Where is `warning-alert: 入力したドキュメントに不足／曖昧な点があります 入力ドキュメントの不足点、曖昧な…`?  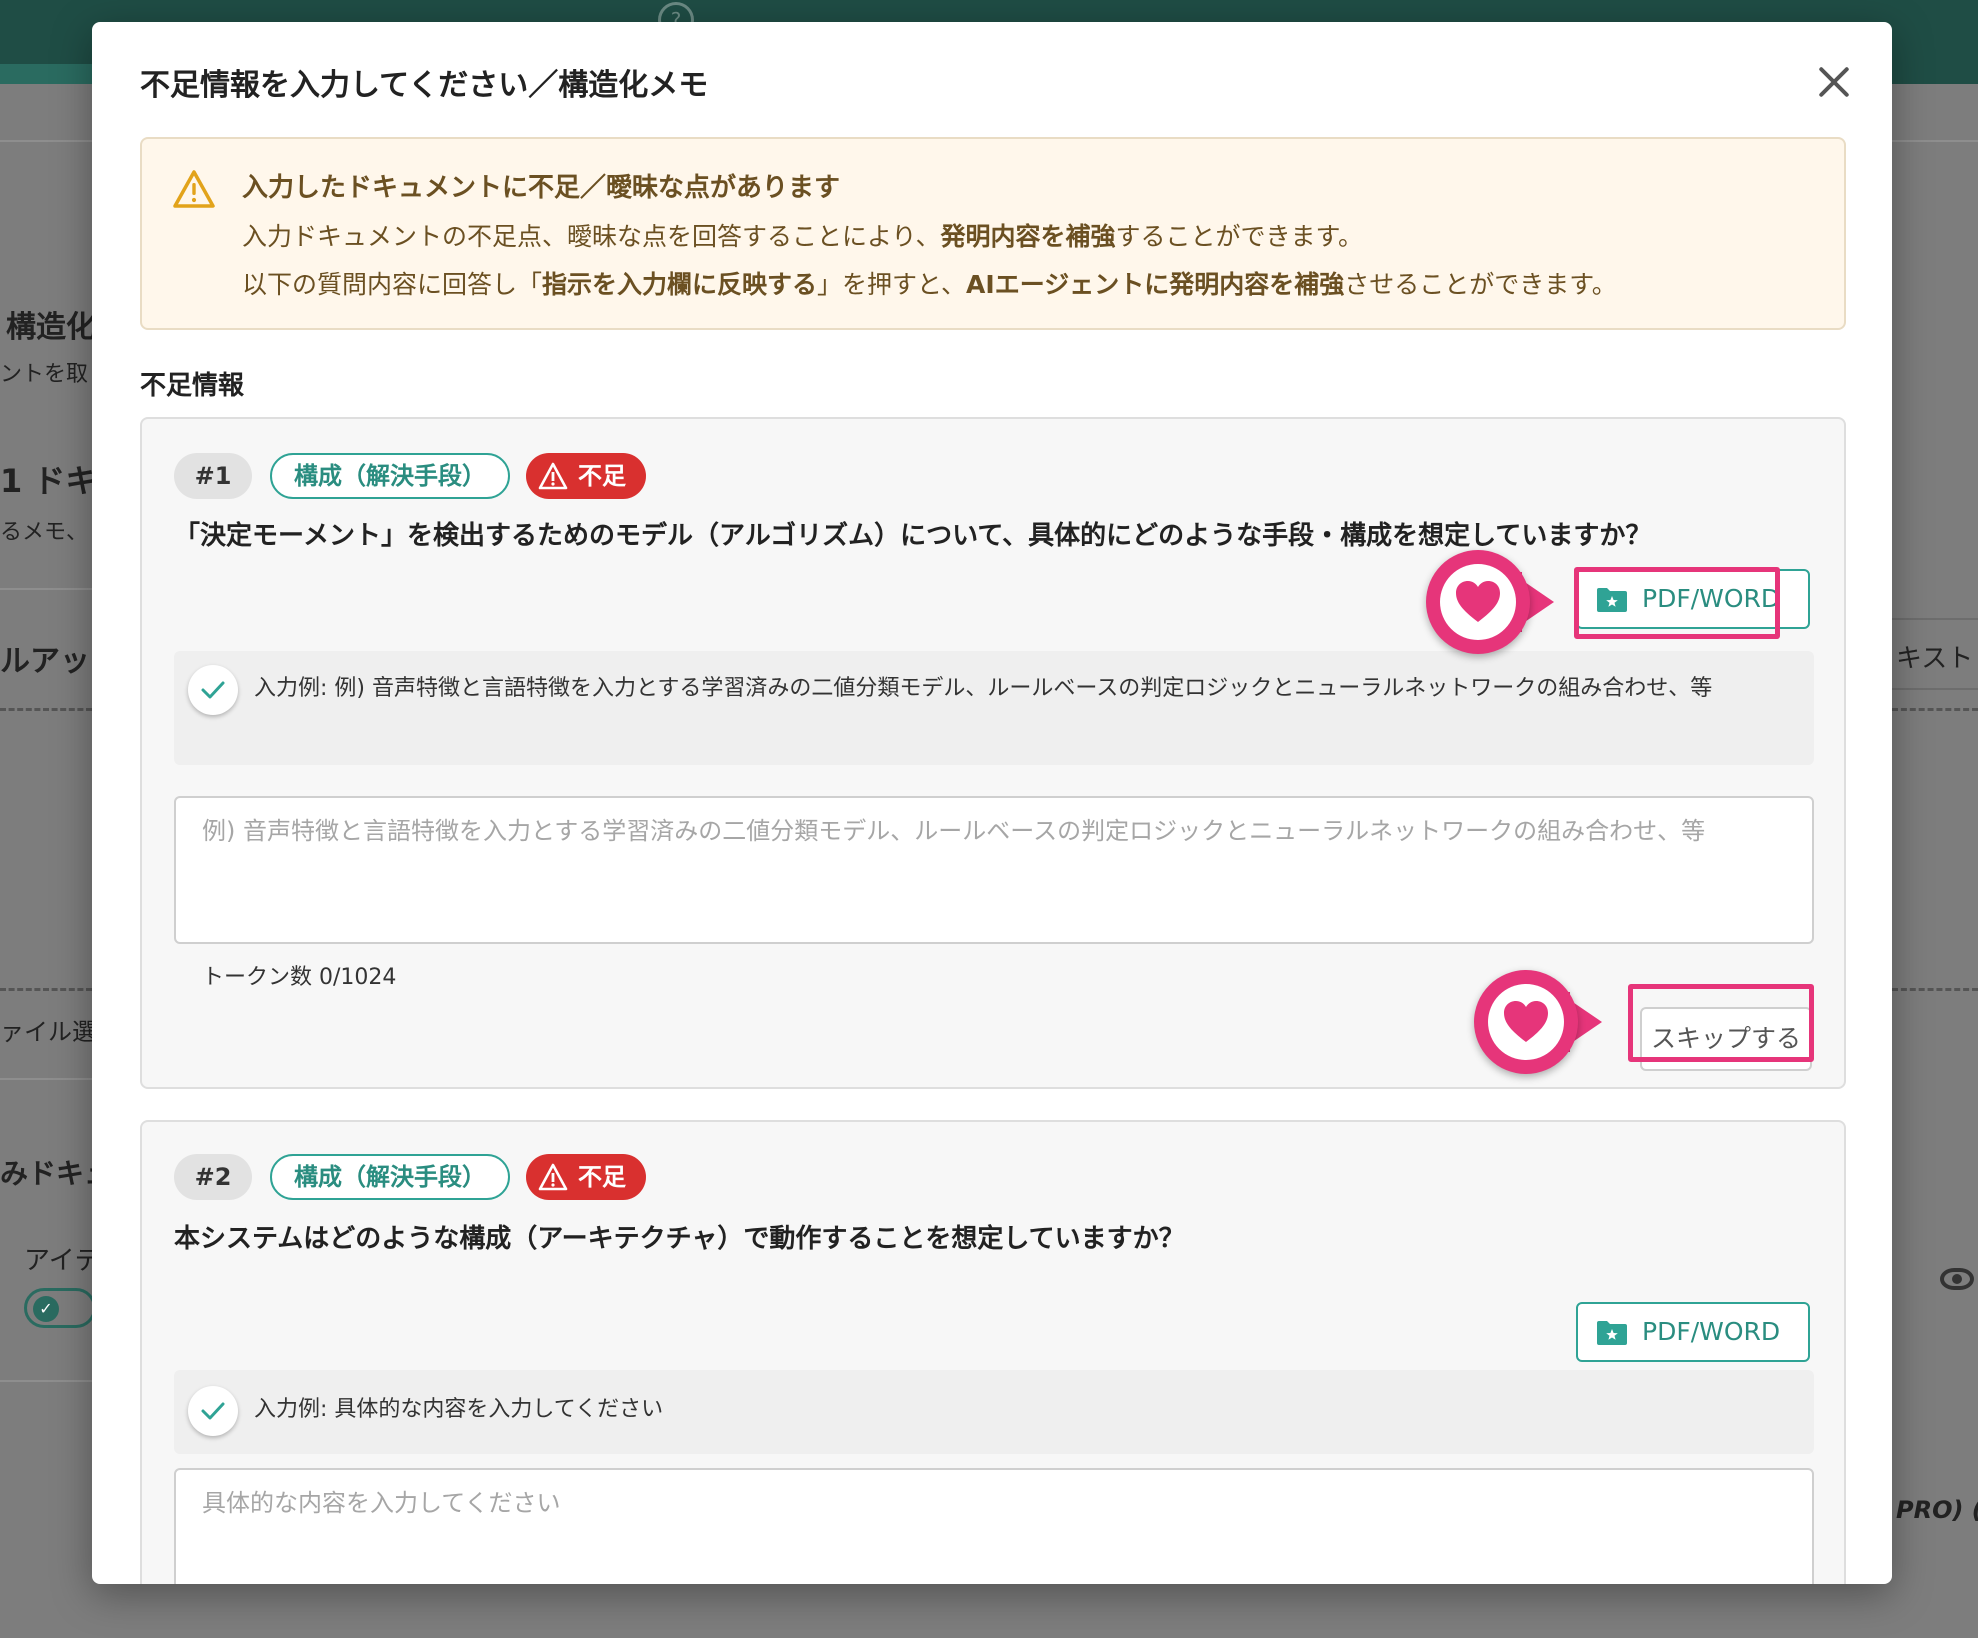 warning-alert: 入力したドキュメントに不足／曖昧な点があります 入力ドキュメントの不足点、曖昧な… is located at coordinates (993, 233).